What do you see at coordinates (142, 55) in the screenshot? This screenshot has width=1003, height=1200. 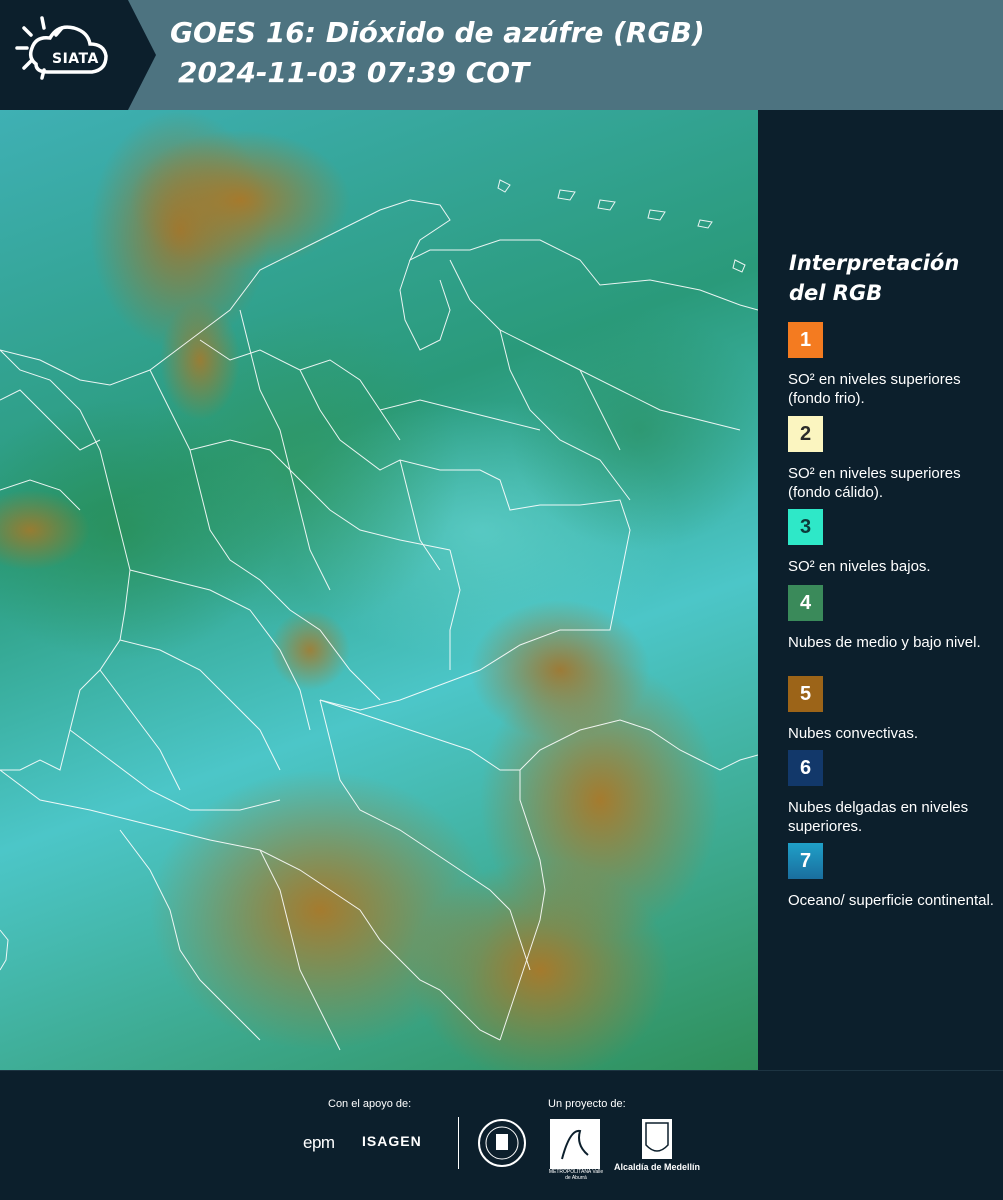 I see `logo-arrow` at bounding box center [142, 55].